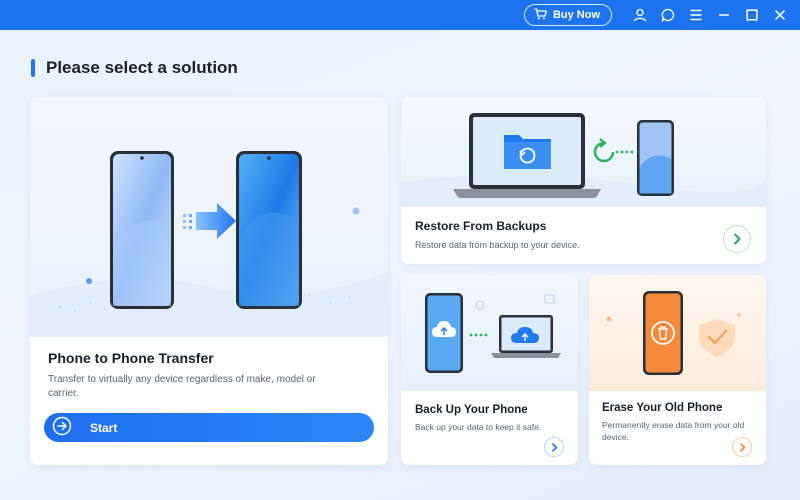 The height and width of the screenshot is (500, 800). I want to click on card-description: Back up your data to keep it safe., so click(478, 427).